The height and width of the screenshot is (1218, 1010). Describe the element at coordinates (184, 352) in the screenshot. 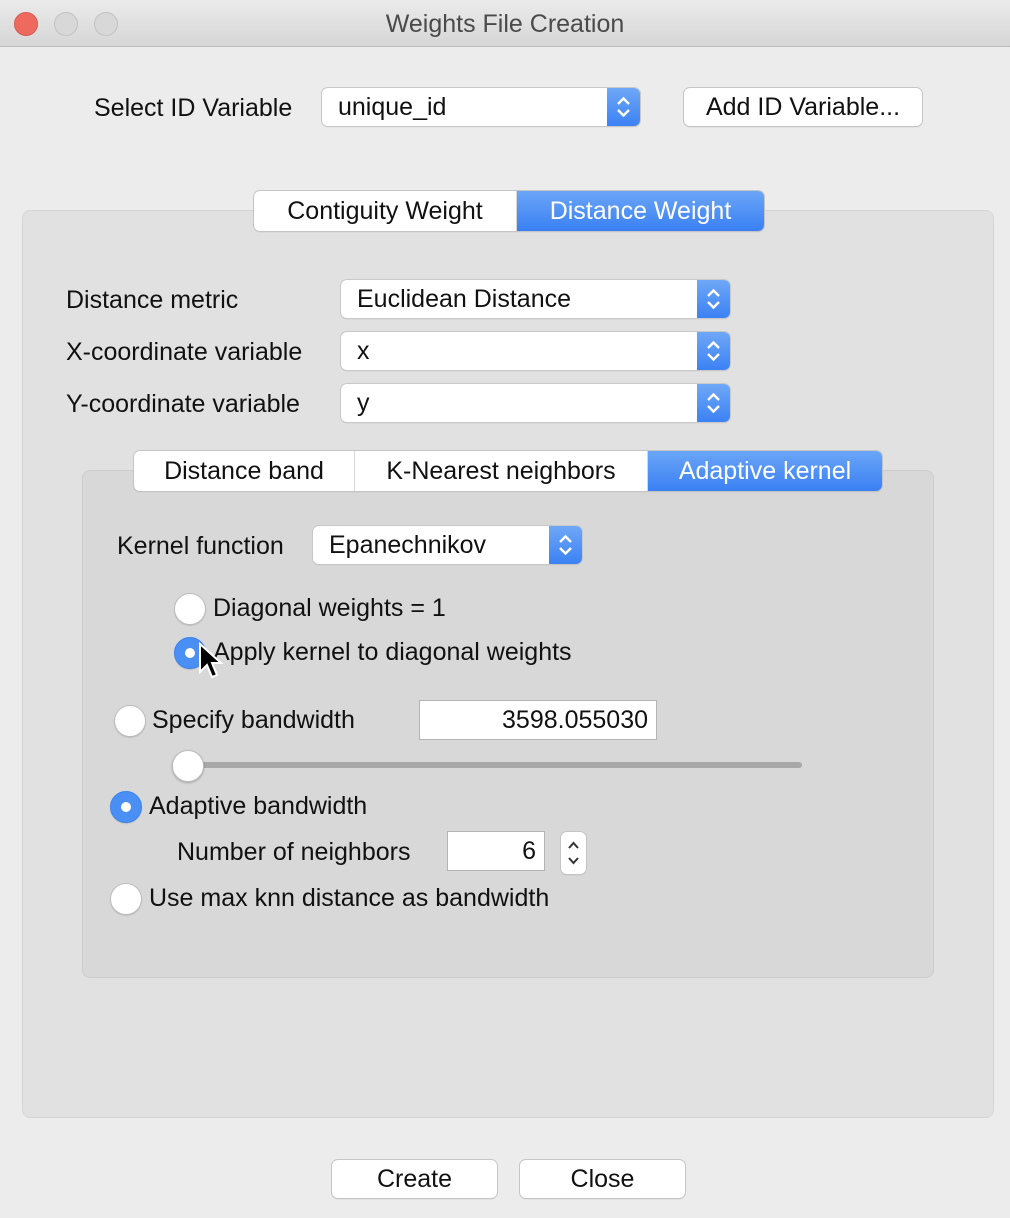

I see `x-coordinate-label: X-coordinate variable` at that location.